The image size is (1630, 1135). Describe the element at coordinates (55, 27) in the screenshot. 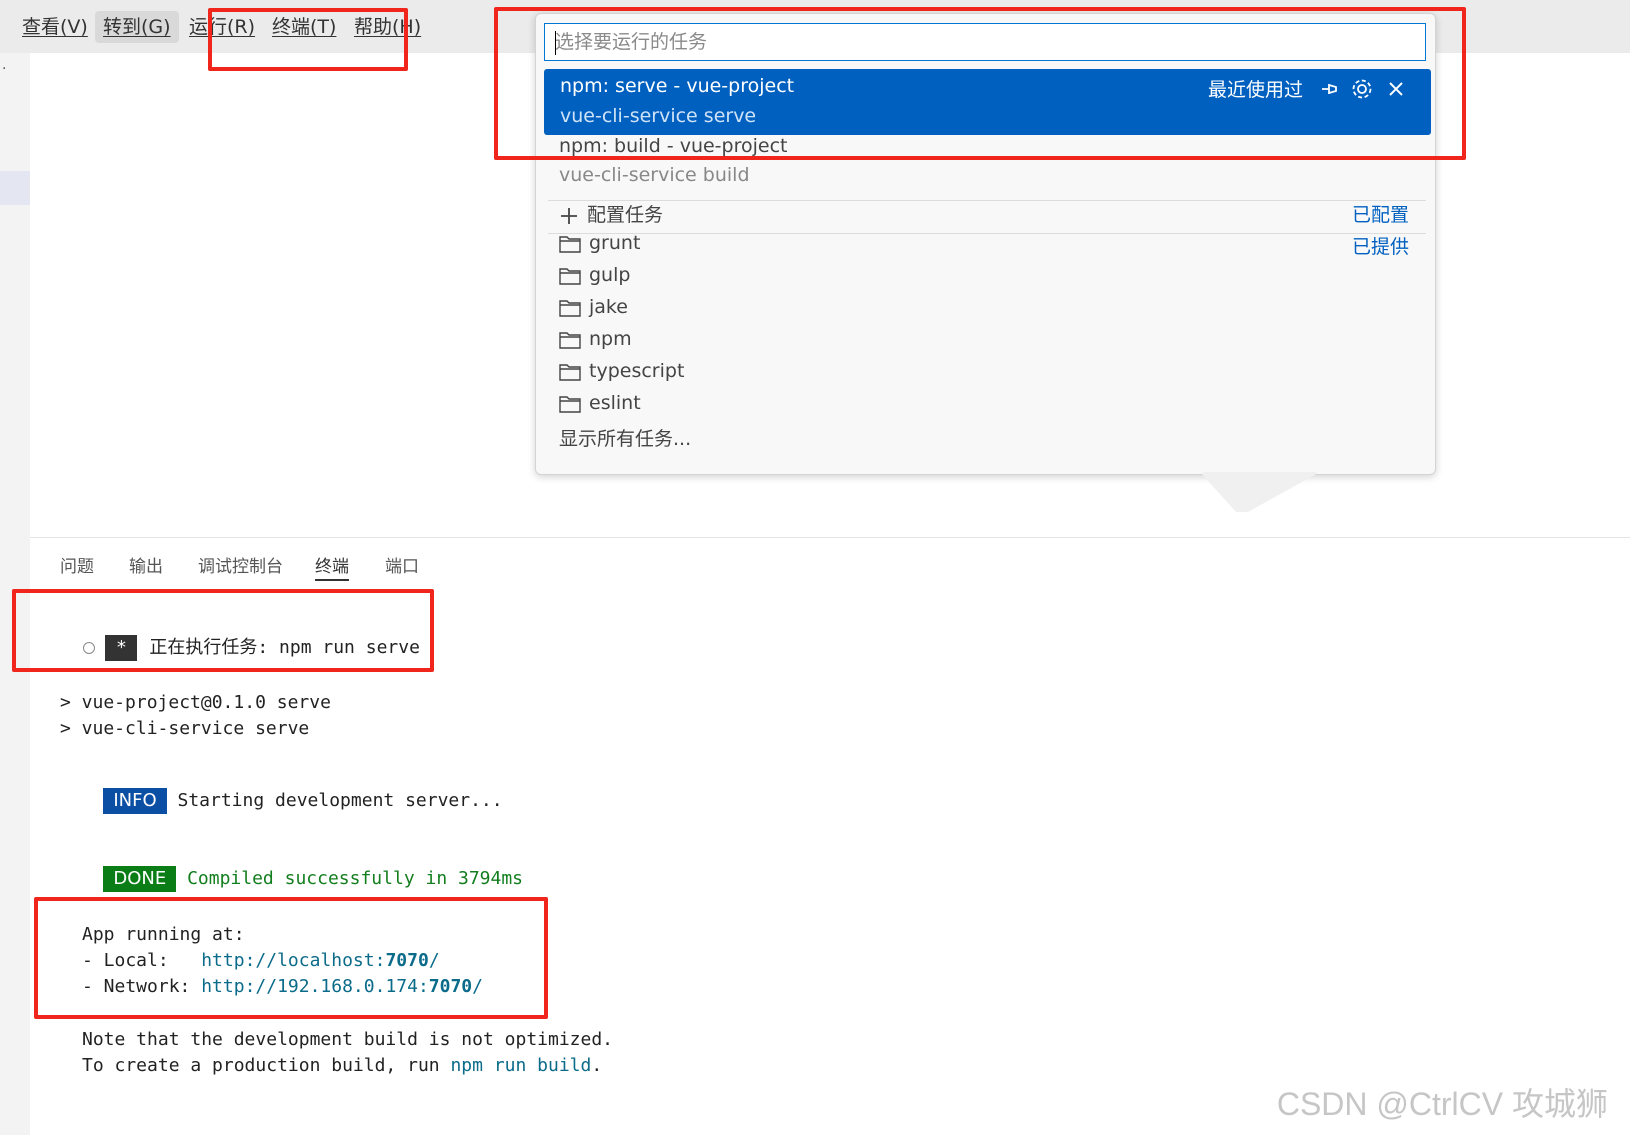

I see `menu-view: 查看(V)` at that location.